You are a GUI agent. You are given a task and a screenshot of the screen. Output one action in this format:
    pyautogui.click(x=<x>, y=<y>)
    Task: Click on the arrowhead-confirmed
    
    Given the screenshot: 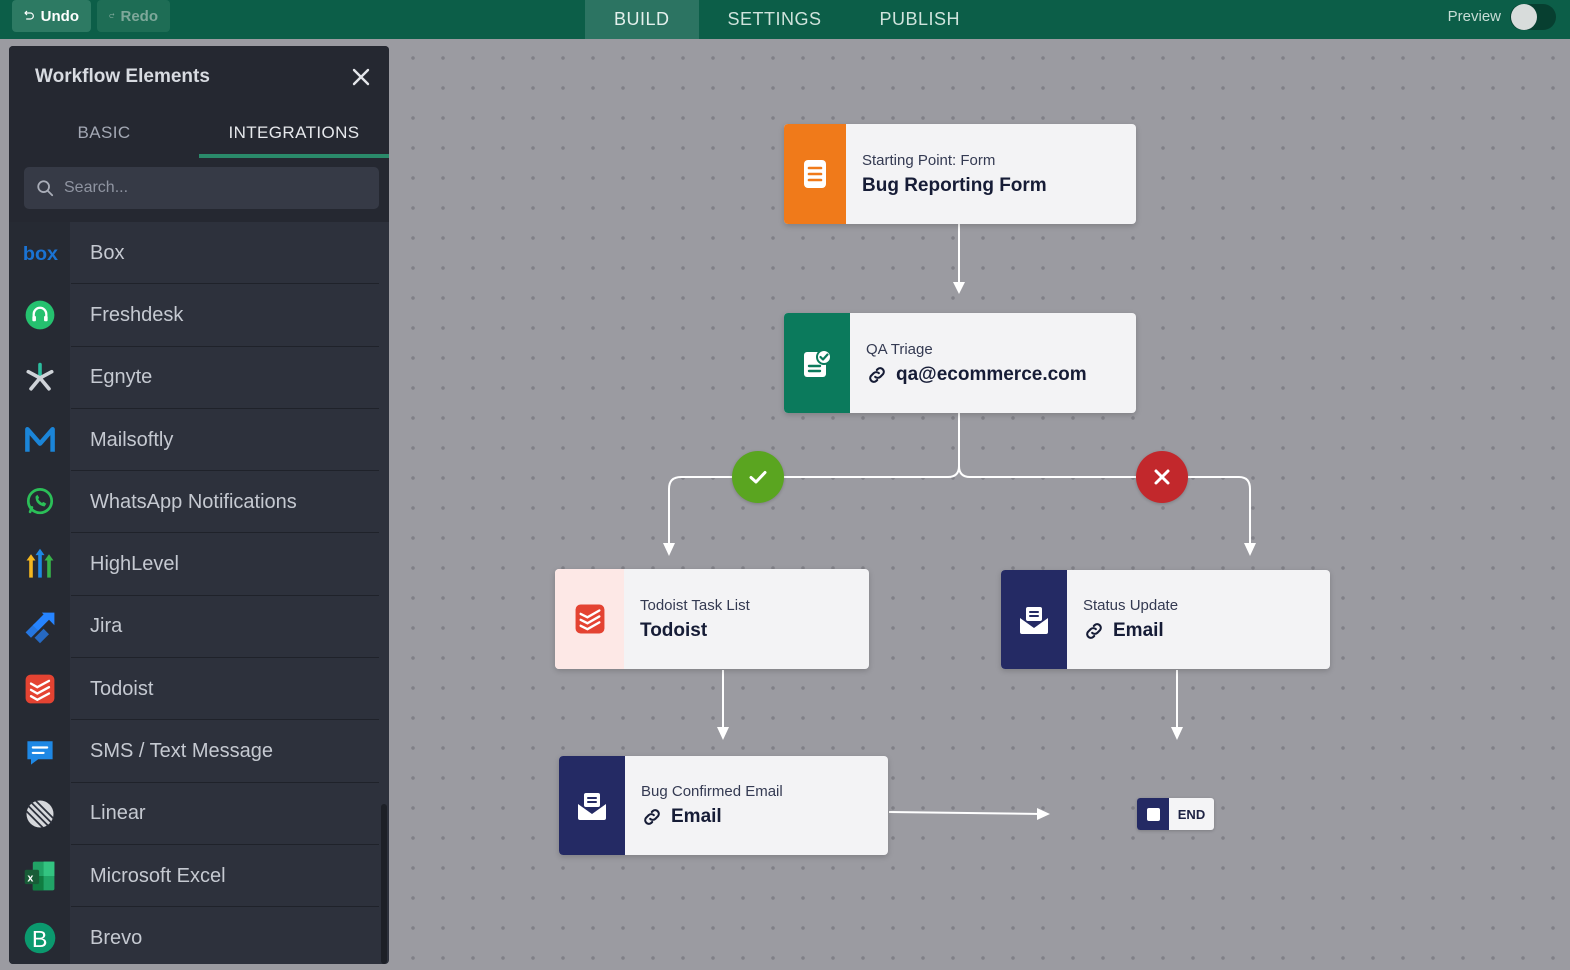 What is the action you would take?
    pyautogui.click(x=723, y=733)
    